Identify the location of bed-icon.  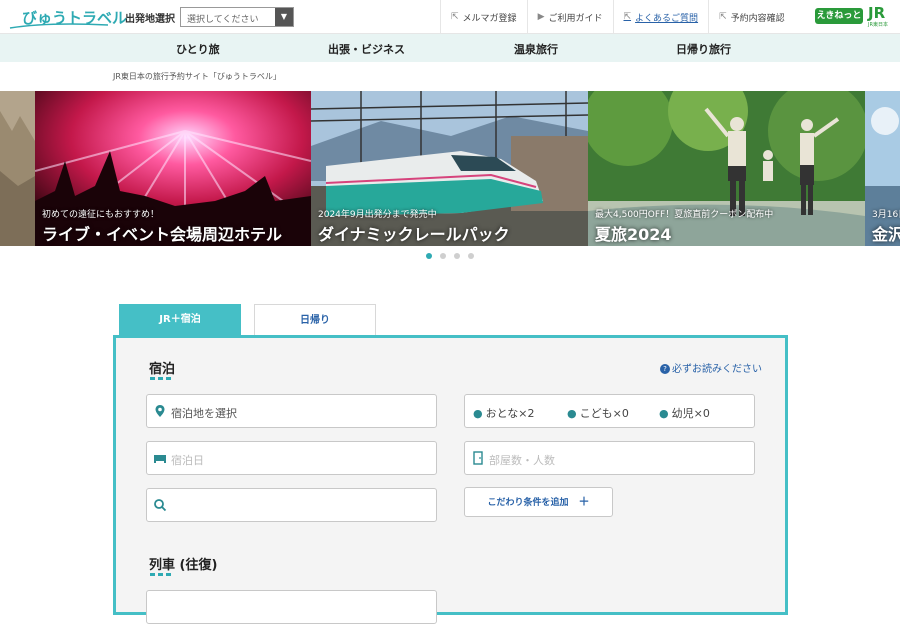
(160, 459).